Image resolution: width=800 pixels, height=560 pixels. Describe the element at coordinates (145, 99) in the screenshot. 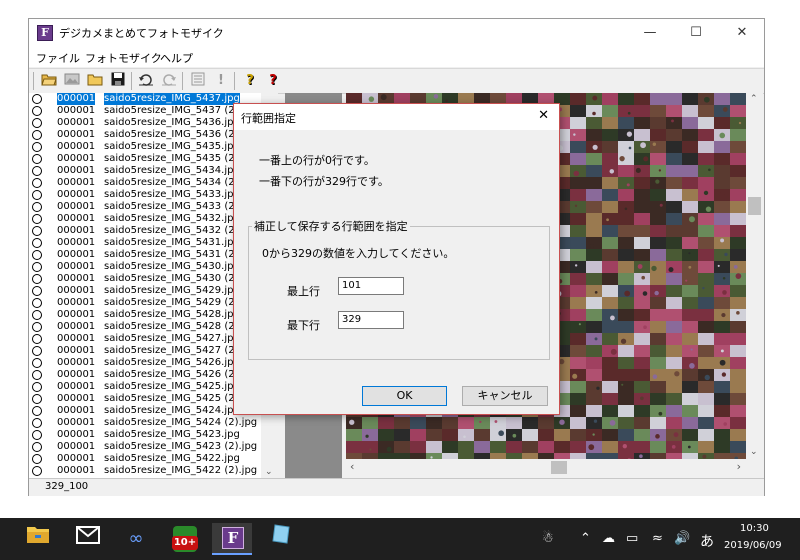

I see `list-row: 000001 saido5resize_IMG_5437.jpg` at that location.